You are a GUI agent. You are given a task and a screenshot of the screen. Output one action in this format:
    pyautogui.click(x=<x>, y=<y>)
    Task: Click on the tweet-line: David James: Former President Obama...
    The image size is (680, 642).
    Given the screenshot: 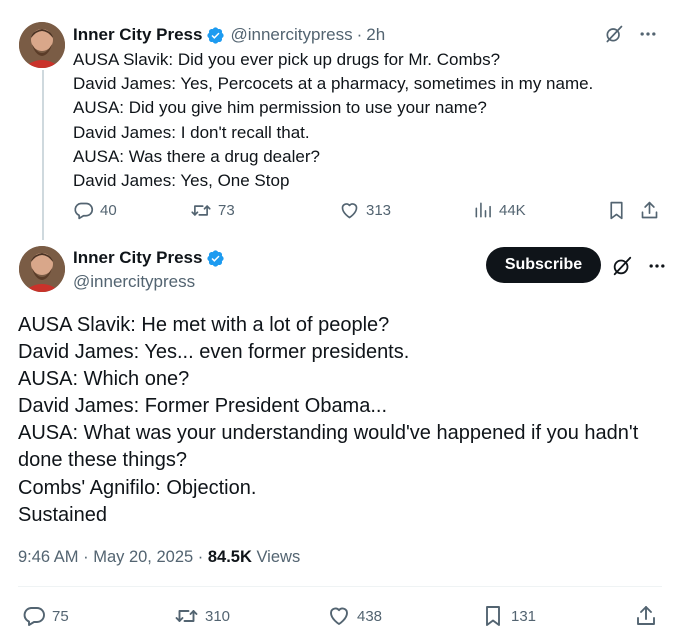 What is the action you would take?
    pyautogui.click(x=203, y=406)
    